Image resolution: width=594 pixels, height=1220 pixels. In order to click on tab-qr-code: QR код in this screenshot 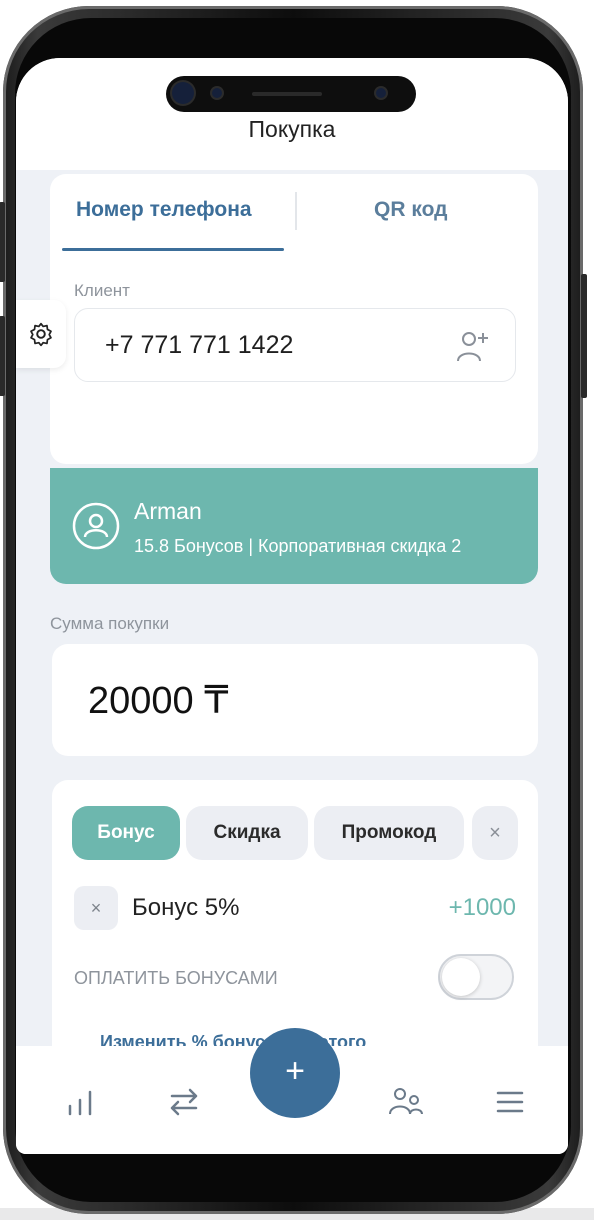, I will do `click(410, 210)`.